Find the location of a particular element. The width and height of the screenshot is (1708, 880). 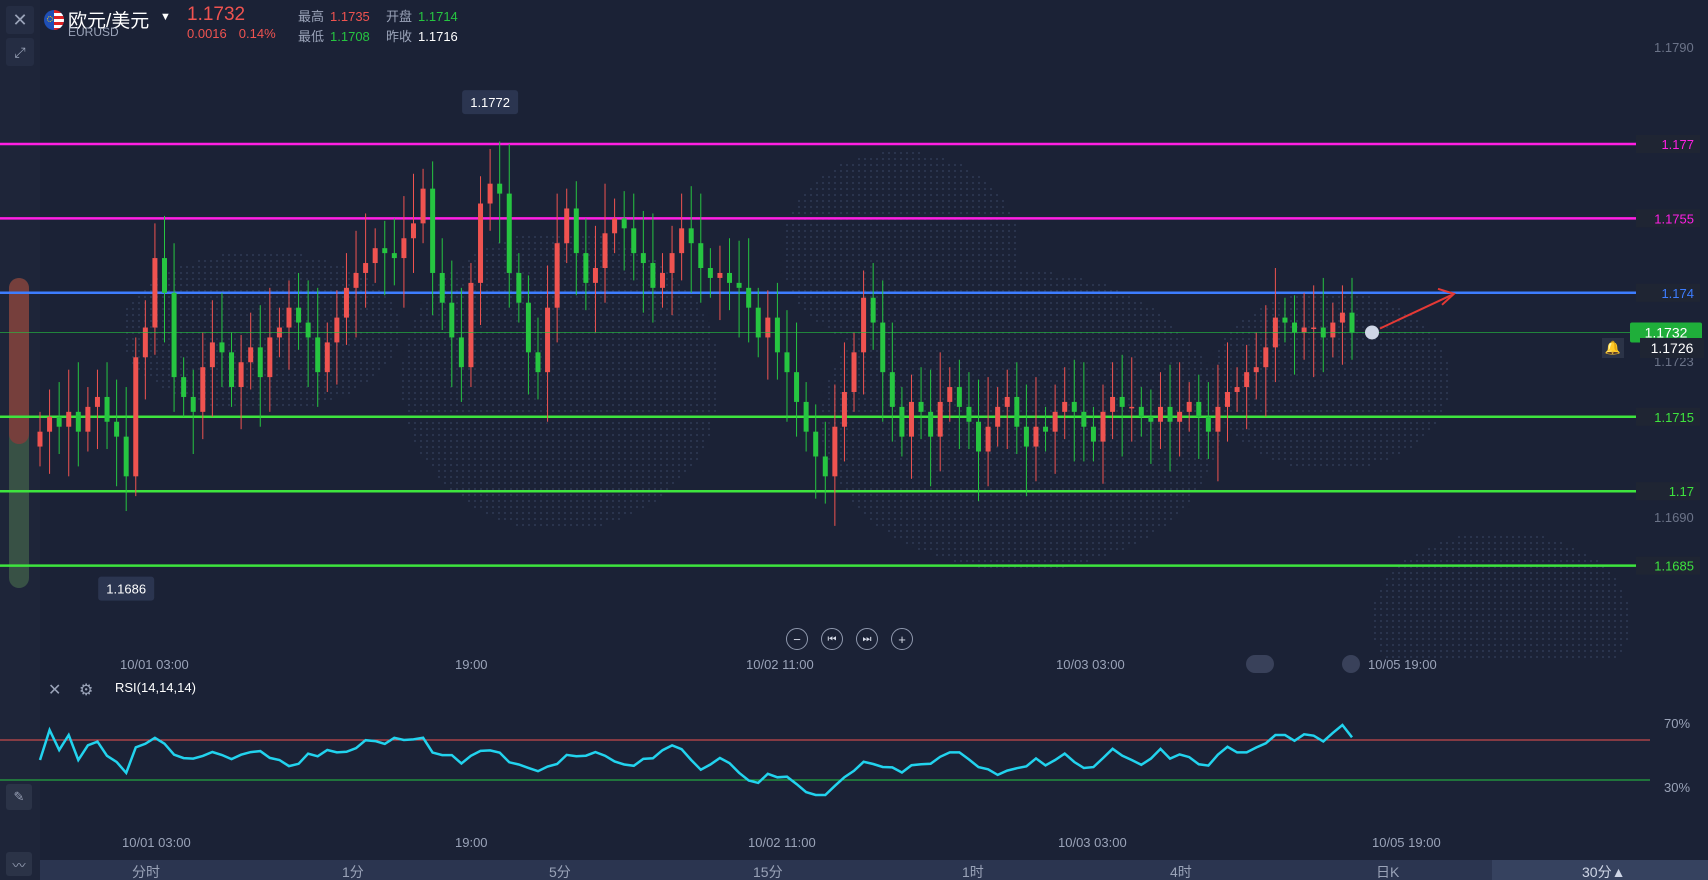

timeframe-30m: 30分▲ is located at coordinates (1603, 871).